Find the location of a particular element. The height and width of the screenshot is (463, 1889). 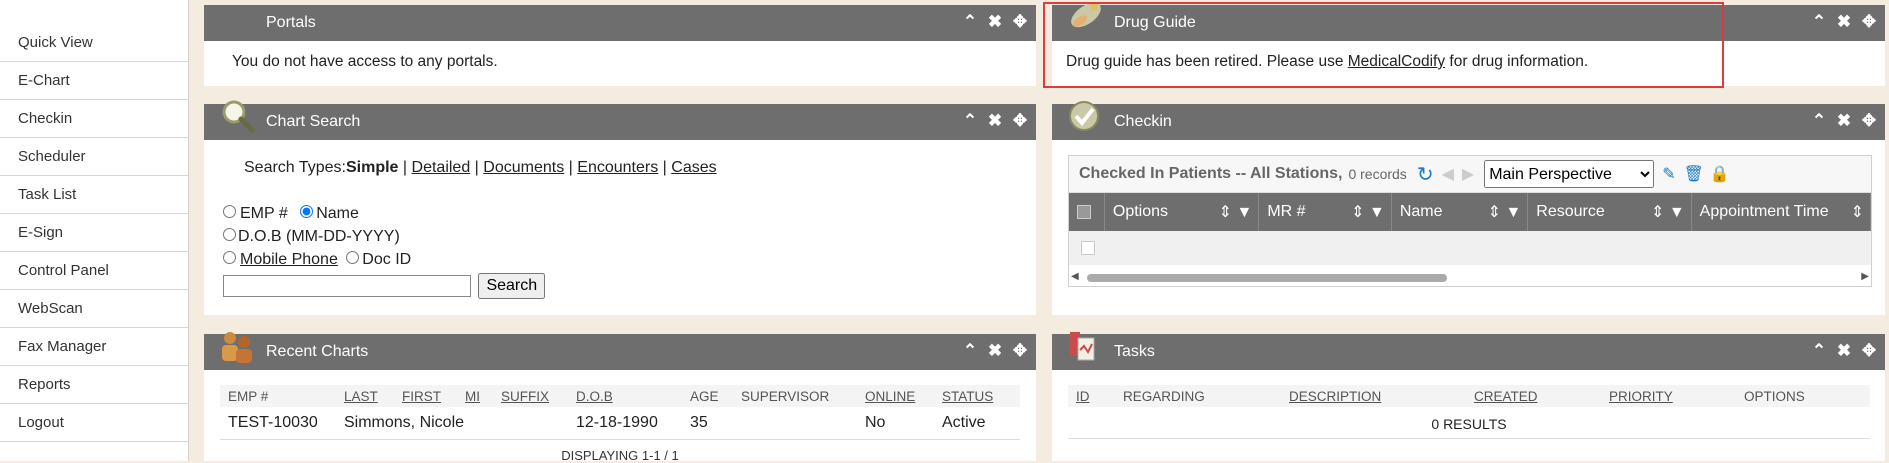

sidebar-item-quick-view: Quick View is located at coordinates (94, 42).